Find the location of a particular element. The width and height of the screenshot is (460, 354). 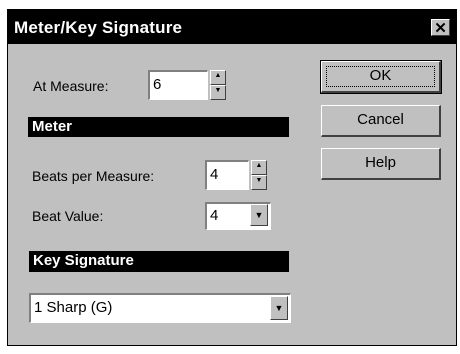

ok-button: OK is located at coordinates (381, 77).